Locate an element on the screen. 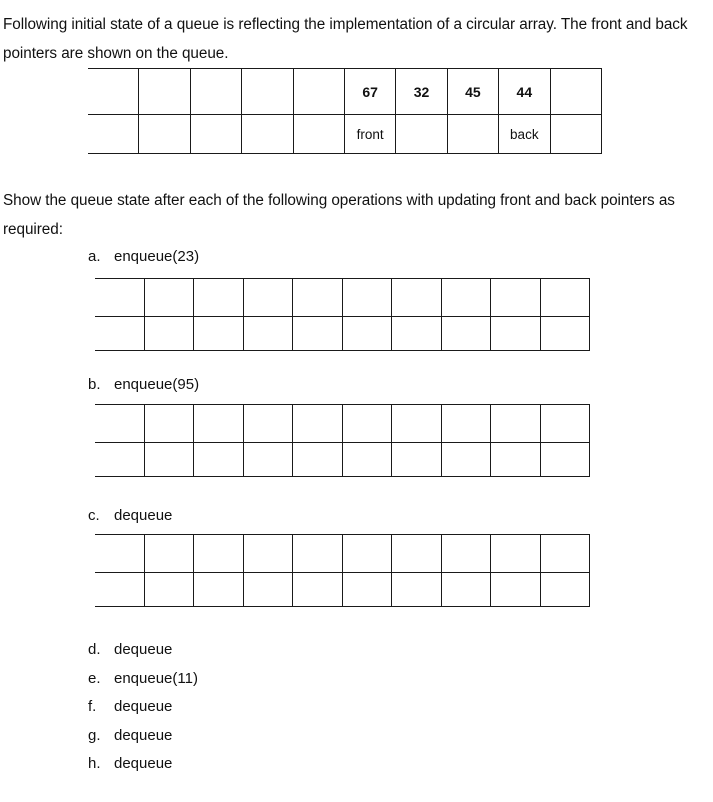 The width and height of the screenshot is (713, 802). operation-heading-a: a. enqueue(23) is located at coordinates (143, 257).